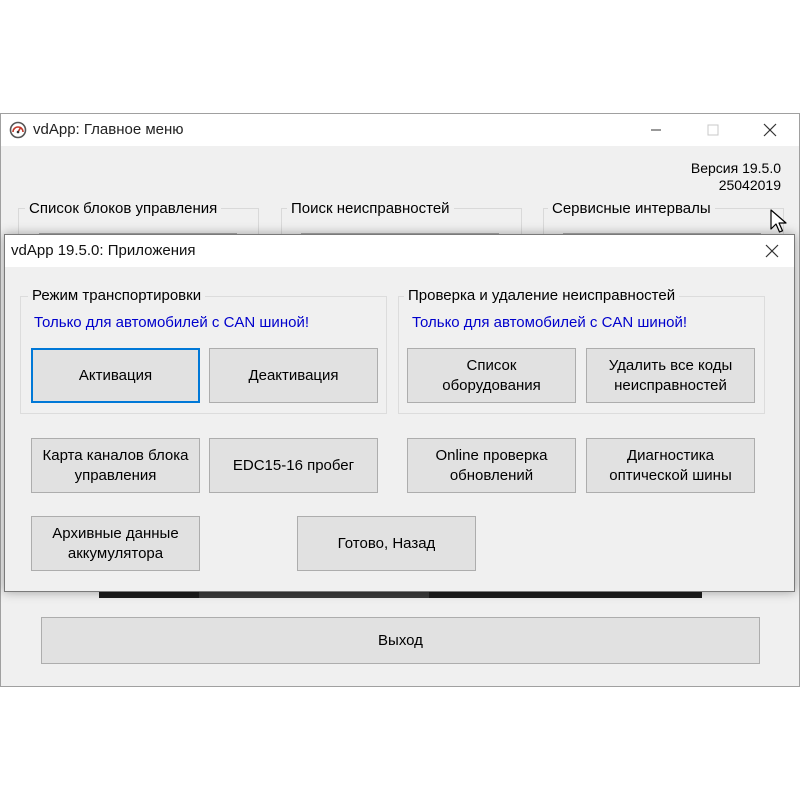 The height and width of the screenshot is (800, 800). What do you see at coordinates (123, 208) in the screenshot?
I see `section-control-units-label: Список блоков управления` at bounding box center [123, 208].